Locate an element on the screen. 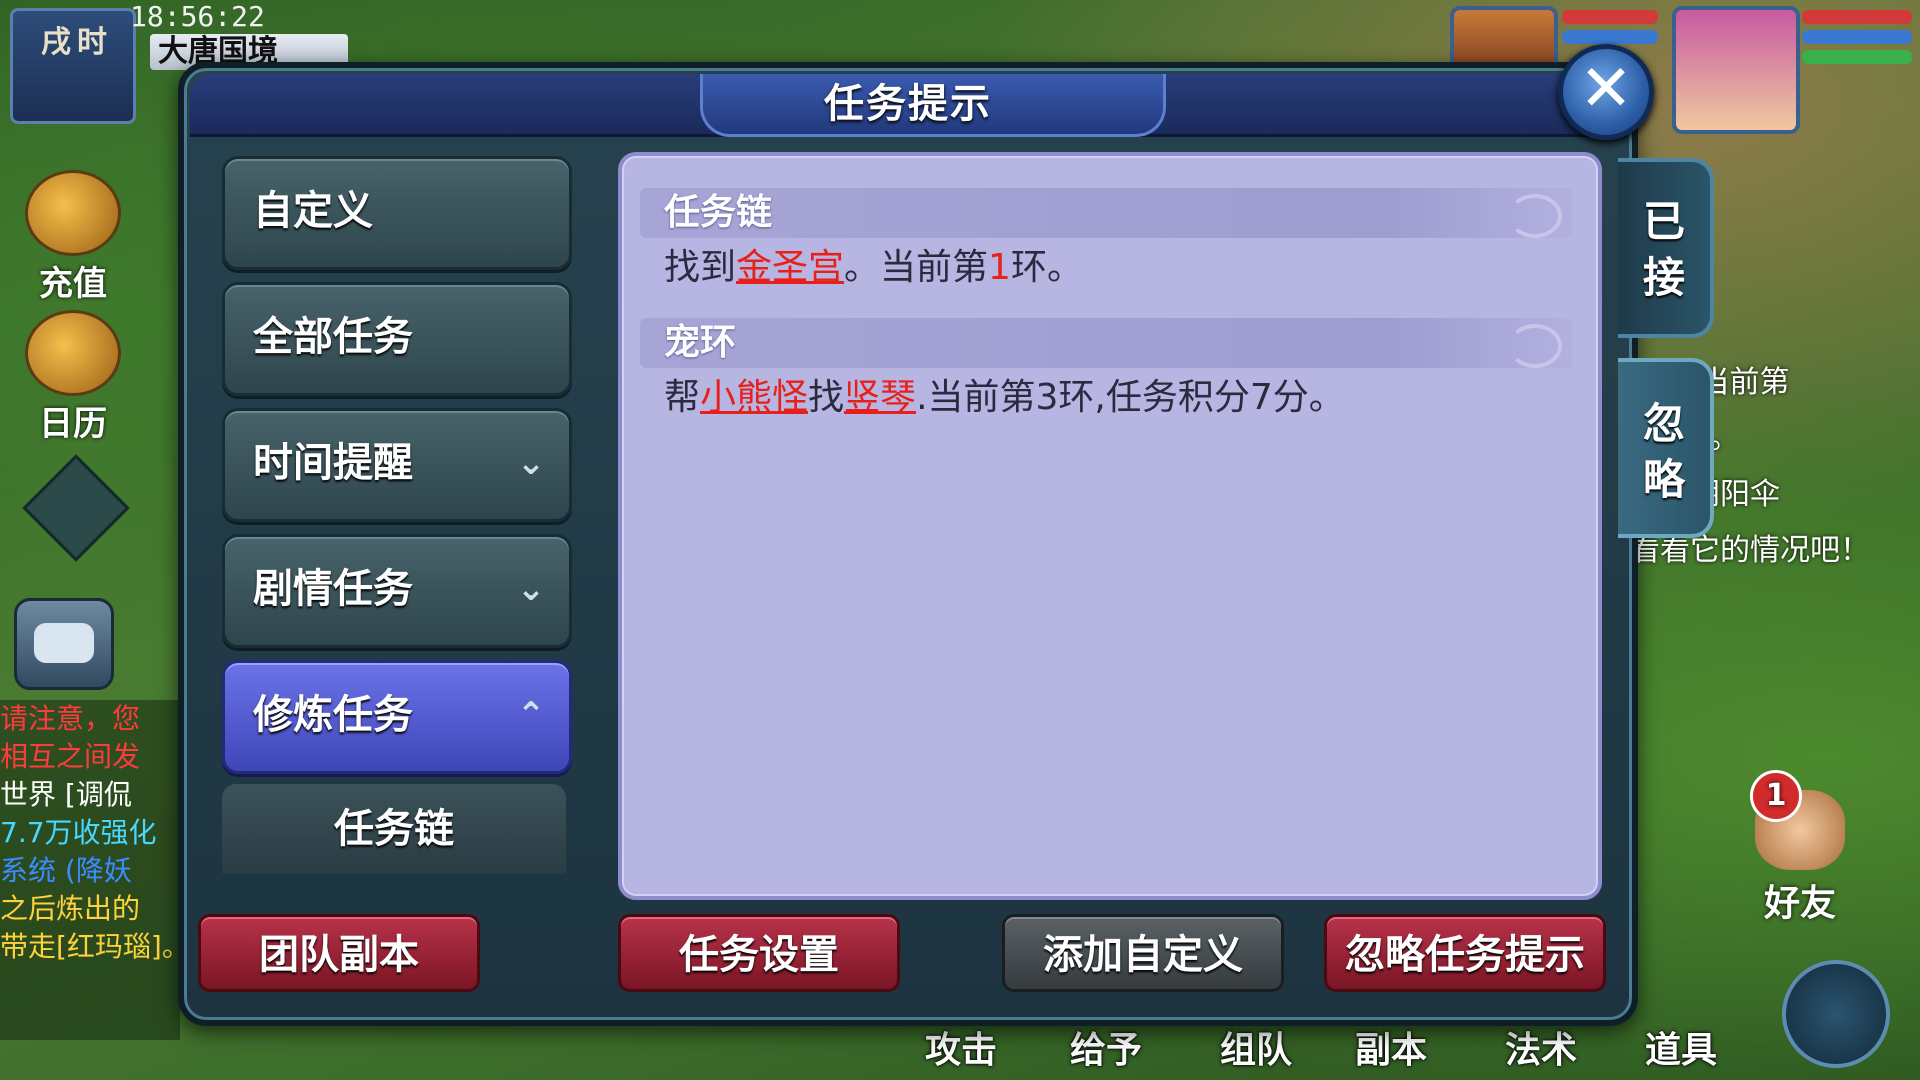  calendar-label: 日历 is located at coordinates (73, 424).